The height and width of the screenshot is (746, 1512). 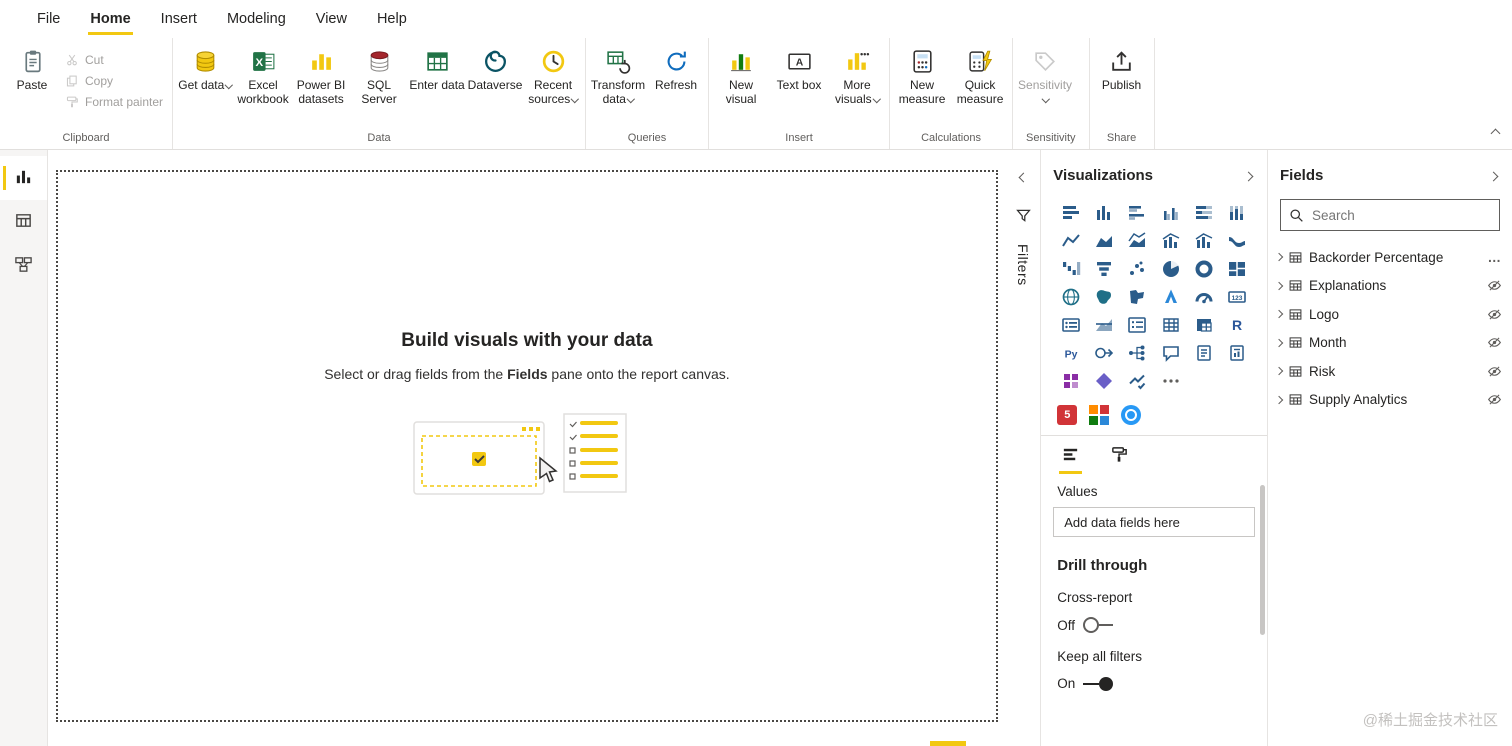 I want to click on filled-map-icon, so click(x=1104, y=297).